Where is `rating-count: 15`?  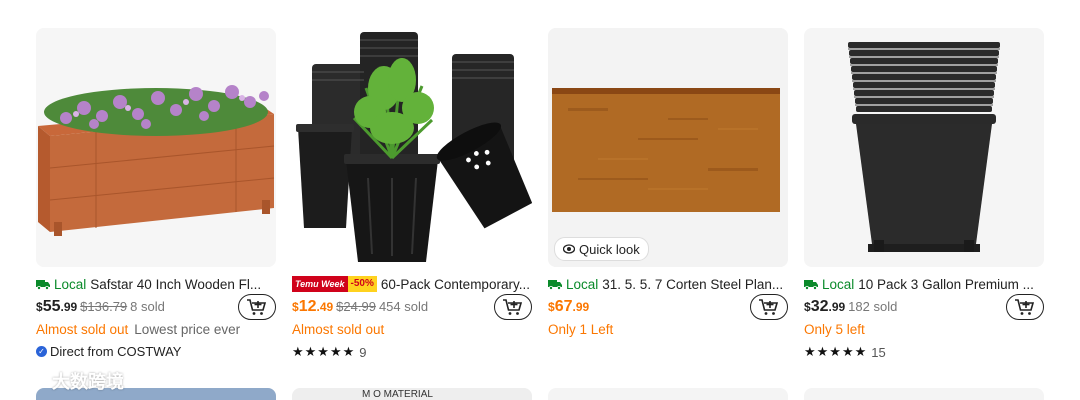
rating-count: 15 is located at coordinates (878, 352).